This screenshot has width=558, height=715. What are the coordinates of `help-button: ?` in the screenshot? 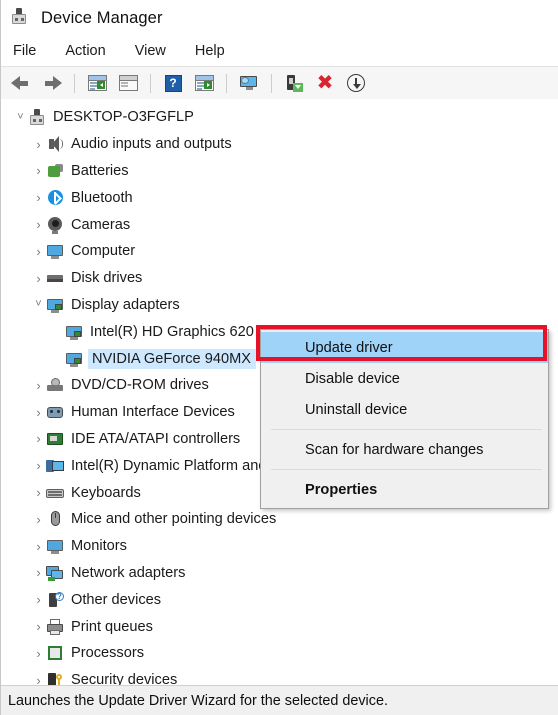 It's located at (173, 83).